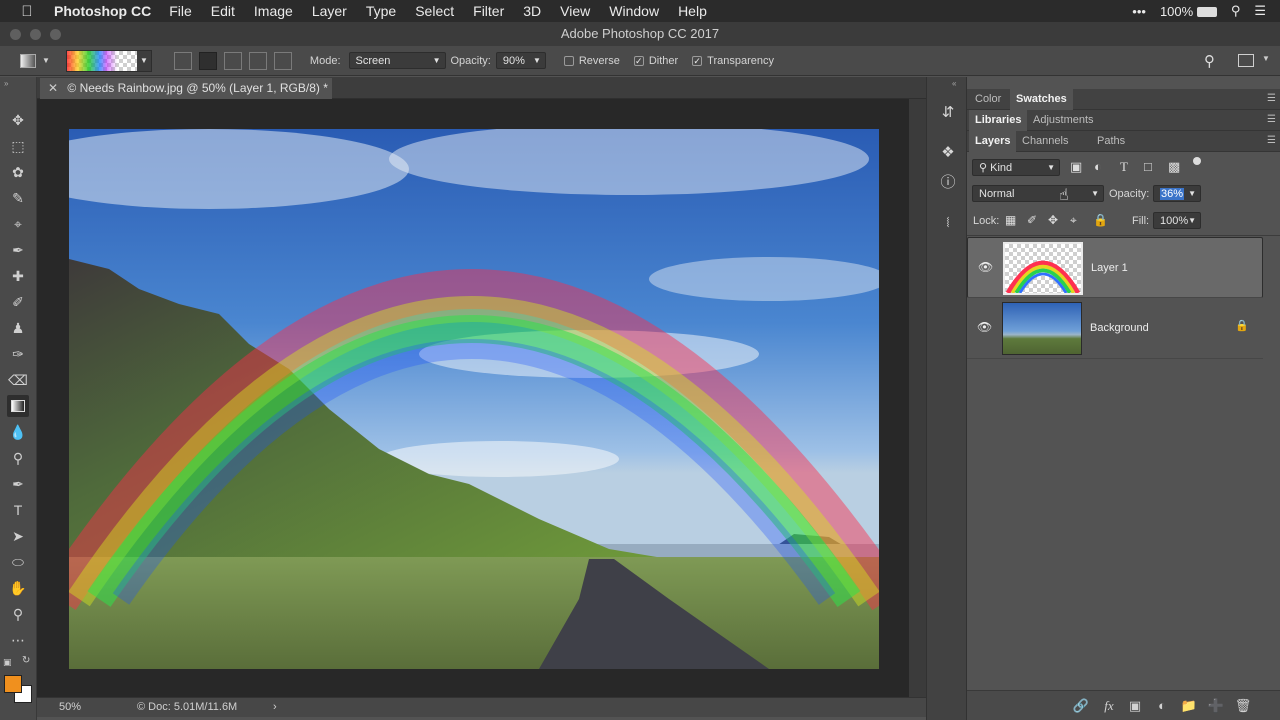 The image size is (1280, 720). I want to click on dodge-tool-icon: ⚲, so click(18, 458).